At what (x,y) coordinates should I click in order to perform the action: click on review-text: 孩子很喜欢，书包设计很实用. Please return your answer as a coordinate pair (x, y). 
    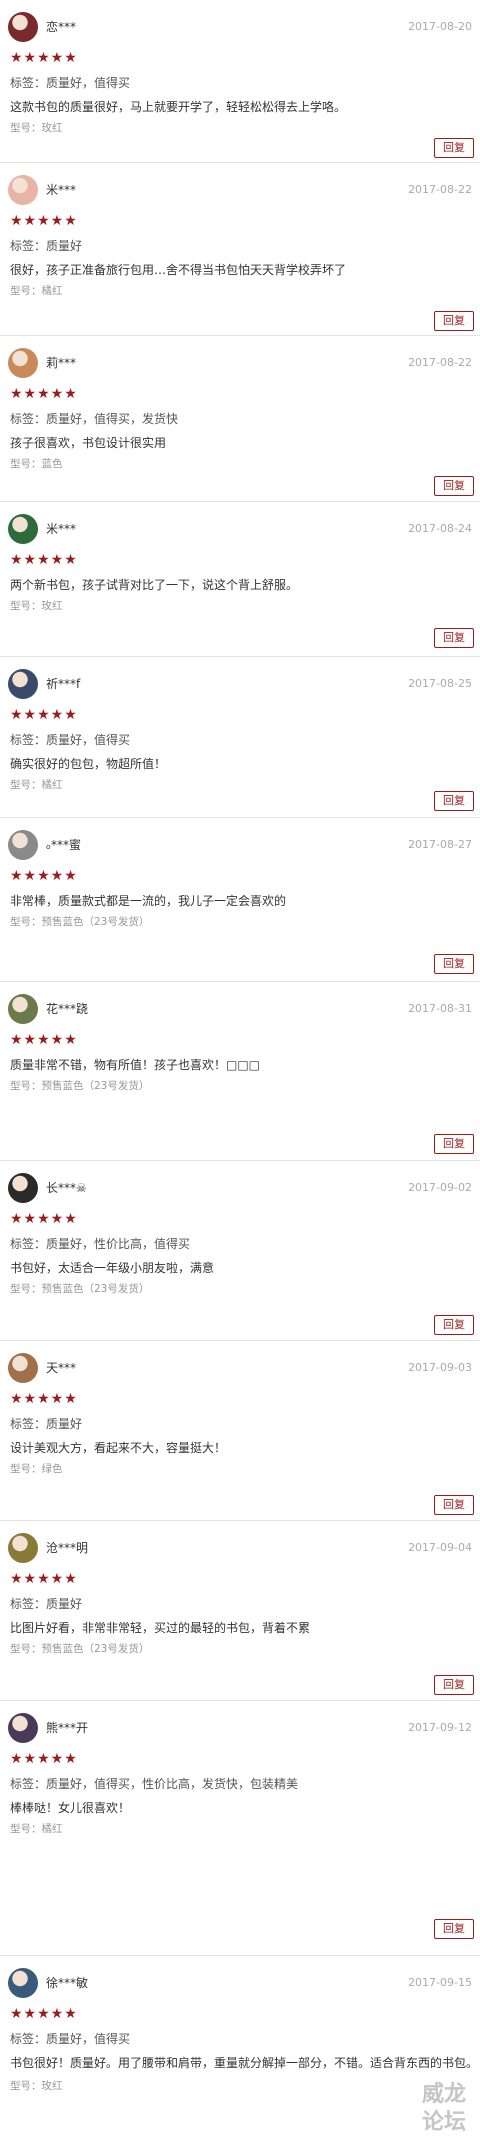
    Looking at the image, I should click on (88, 443).